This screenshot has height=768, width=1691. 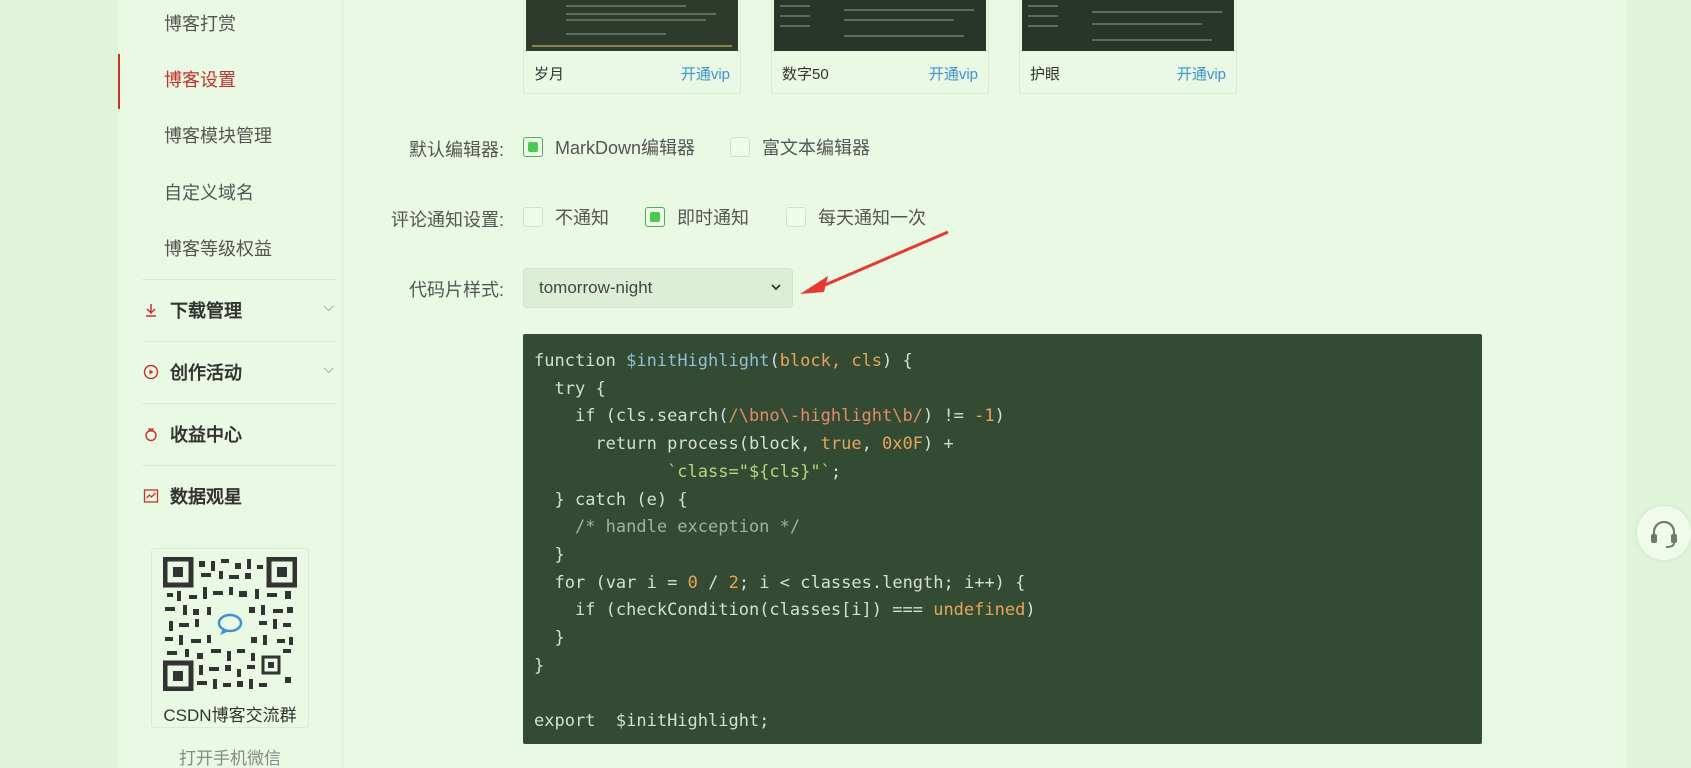 I want to click on option-label: 即时通知, so click(x=713, y=218).